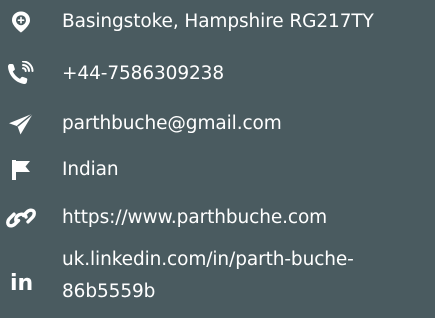 The height and width of the screenshot is (318, 435). Describe the element at coordinates (21, 170) in the screenshot. I see `flag-icon` at that location.